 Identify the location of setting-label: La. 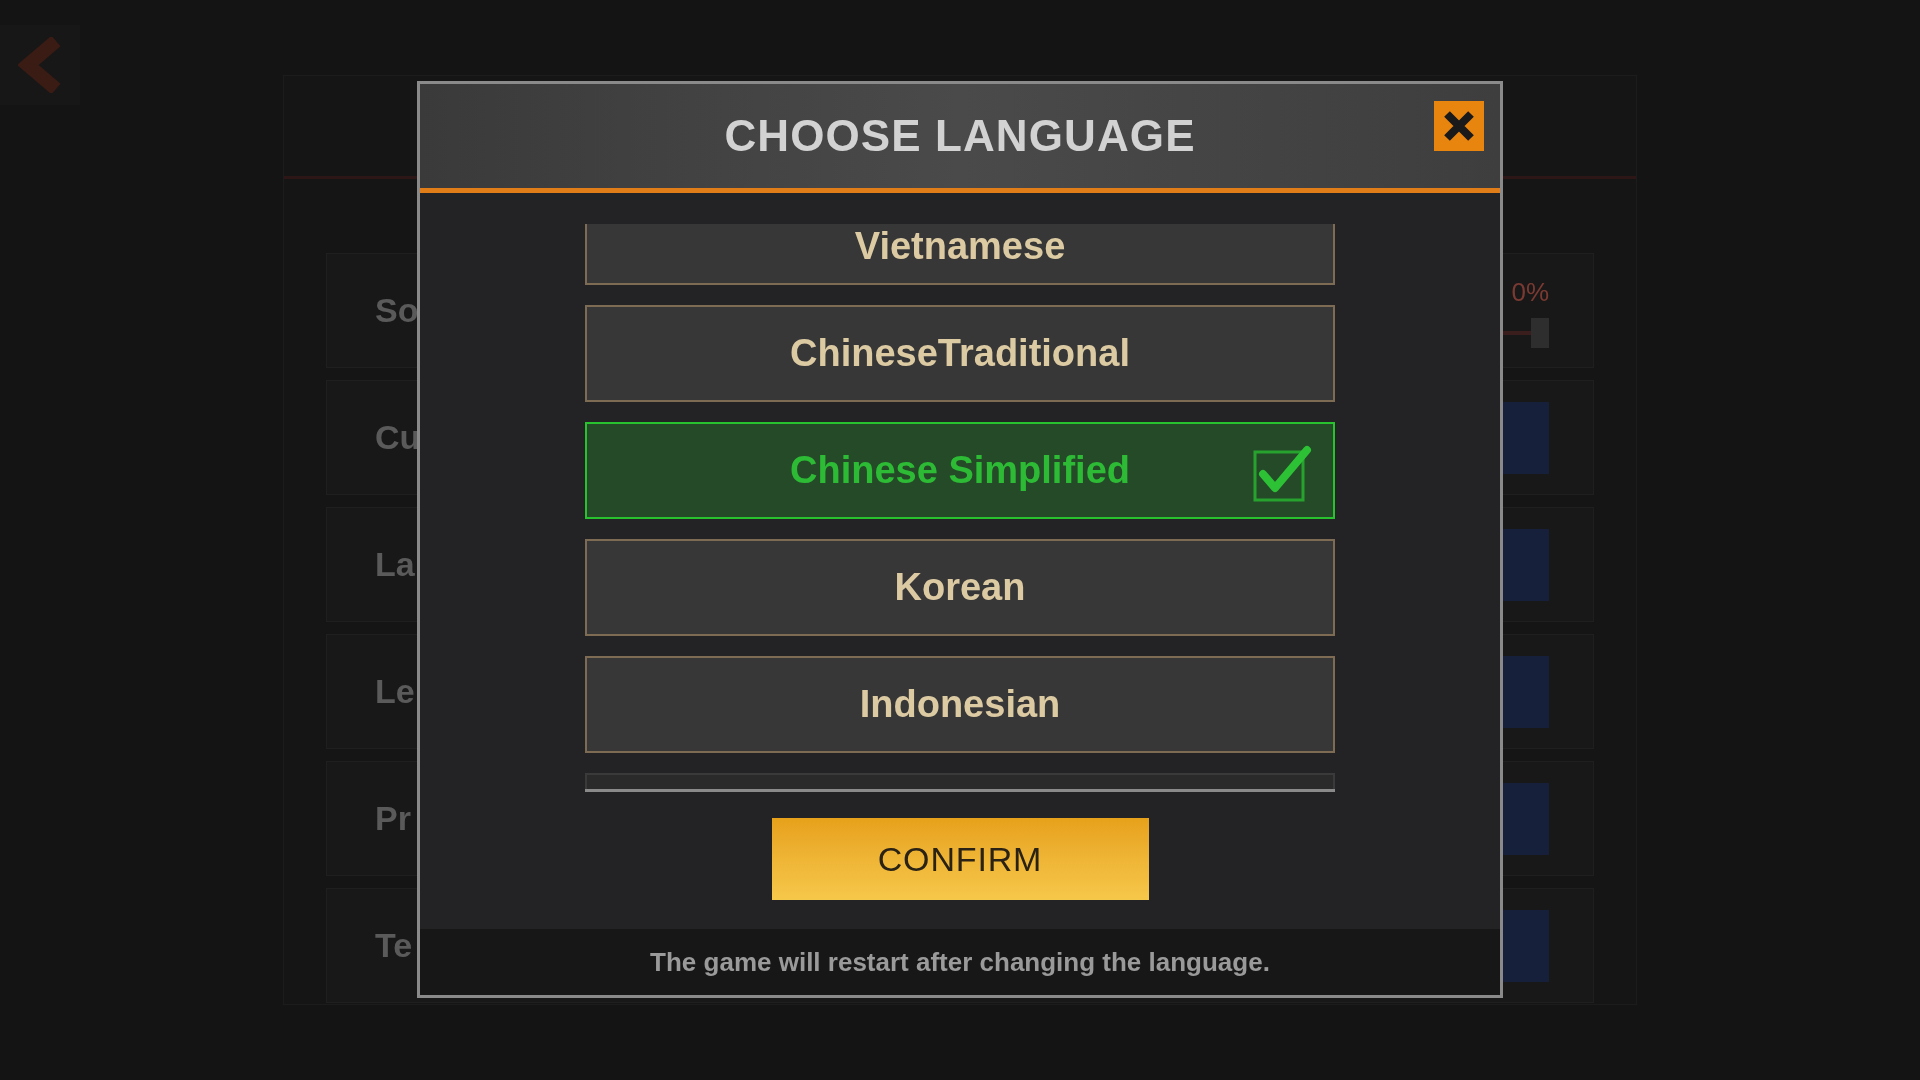
(395, 564).